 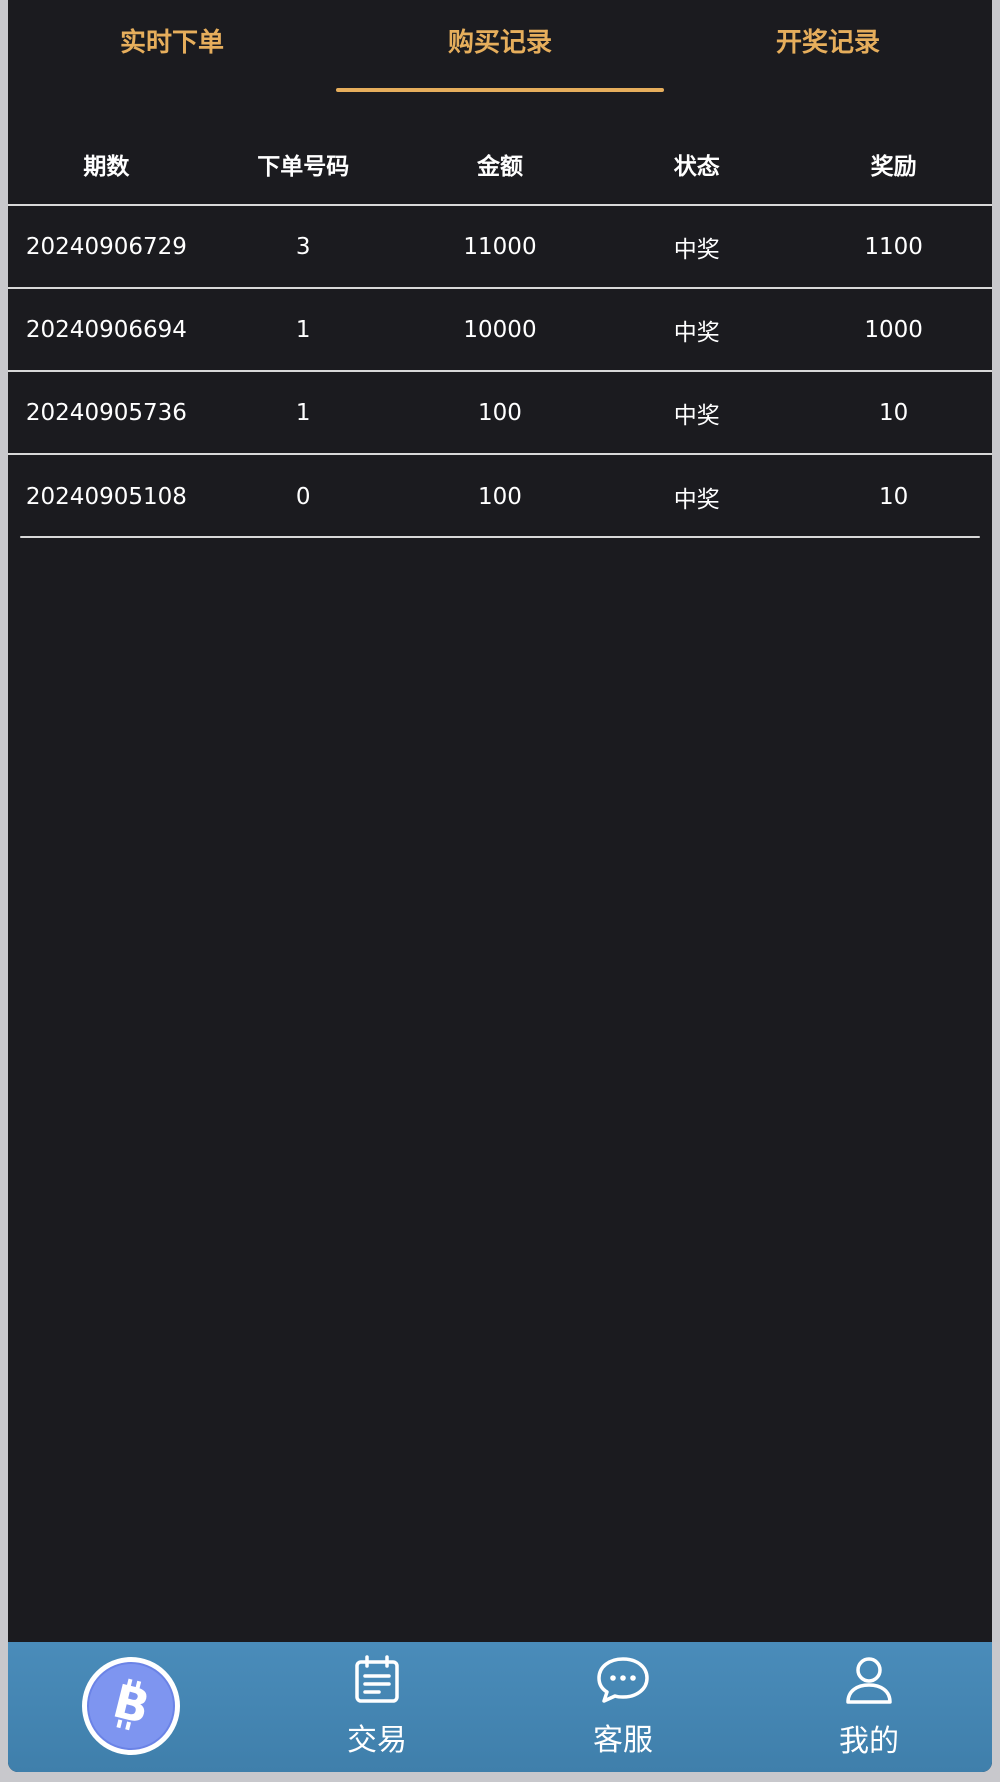 I want to click on column-header-period: 期数, so click(x=106, y=167).